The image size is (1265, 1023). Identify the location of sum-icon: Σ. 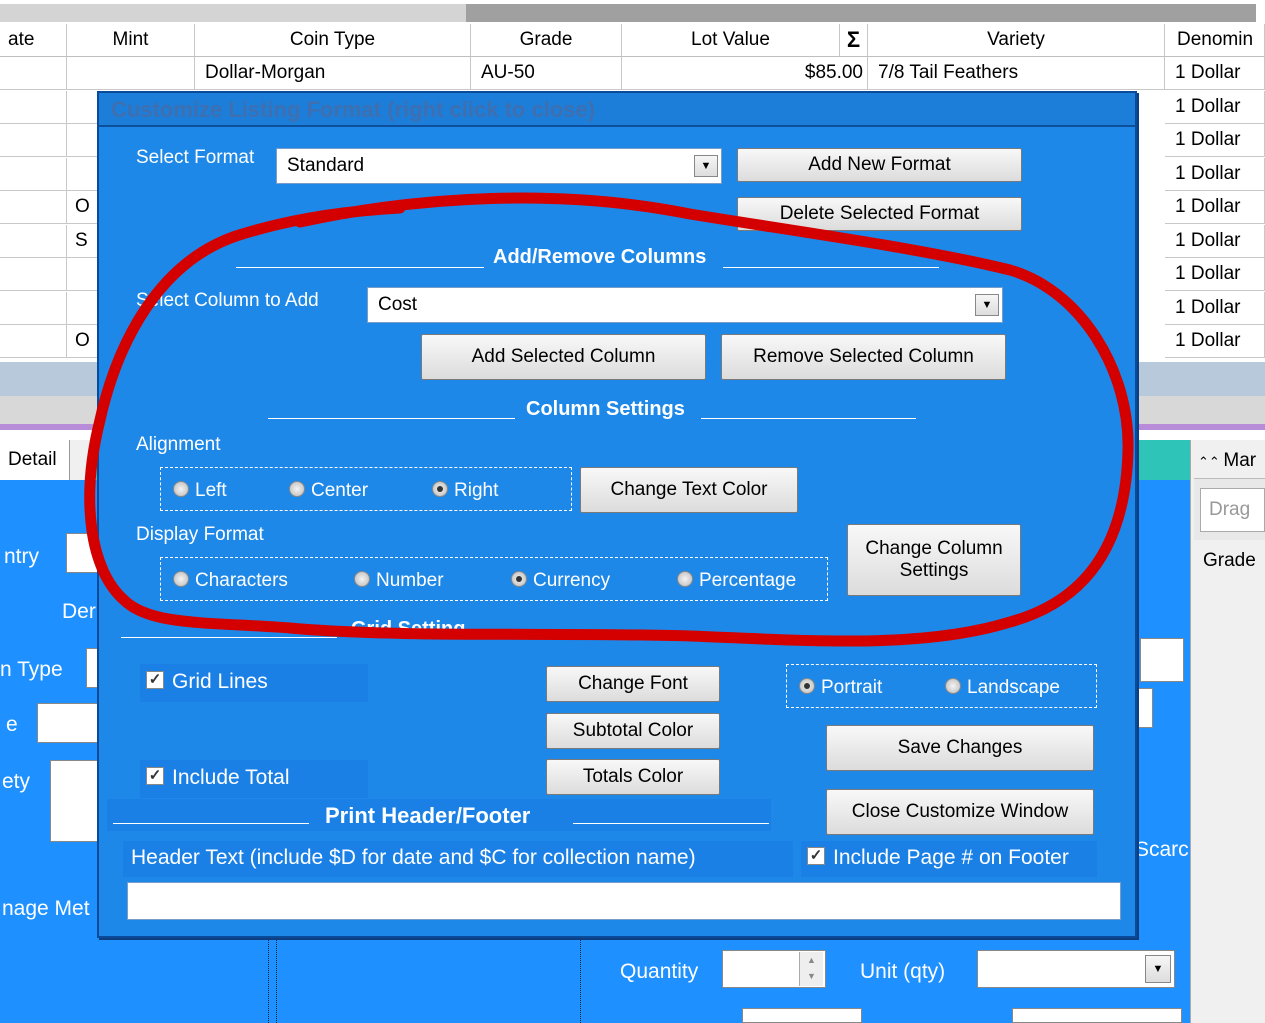
(854, 40).